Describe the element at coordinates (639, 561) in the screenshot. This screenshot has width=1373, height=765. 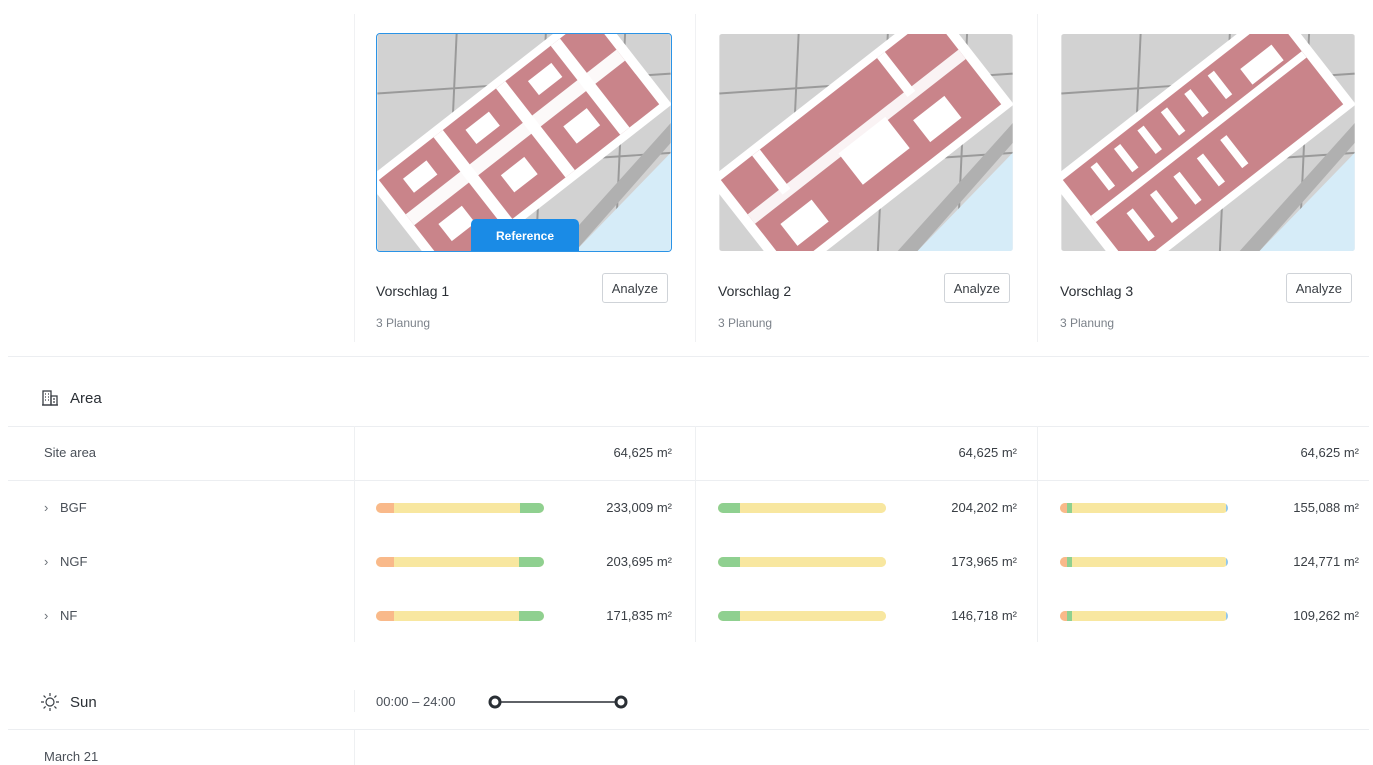
I see `ngf-value: 203,695 m²` at that location.